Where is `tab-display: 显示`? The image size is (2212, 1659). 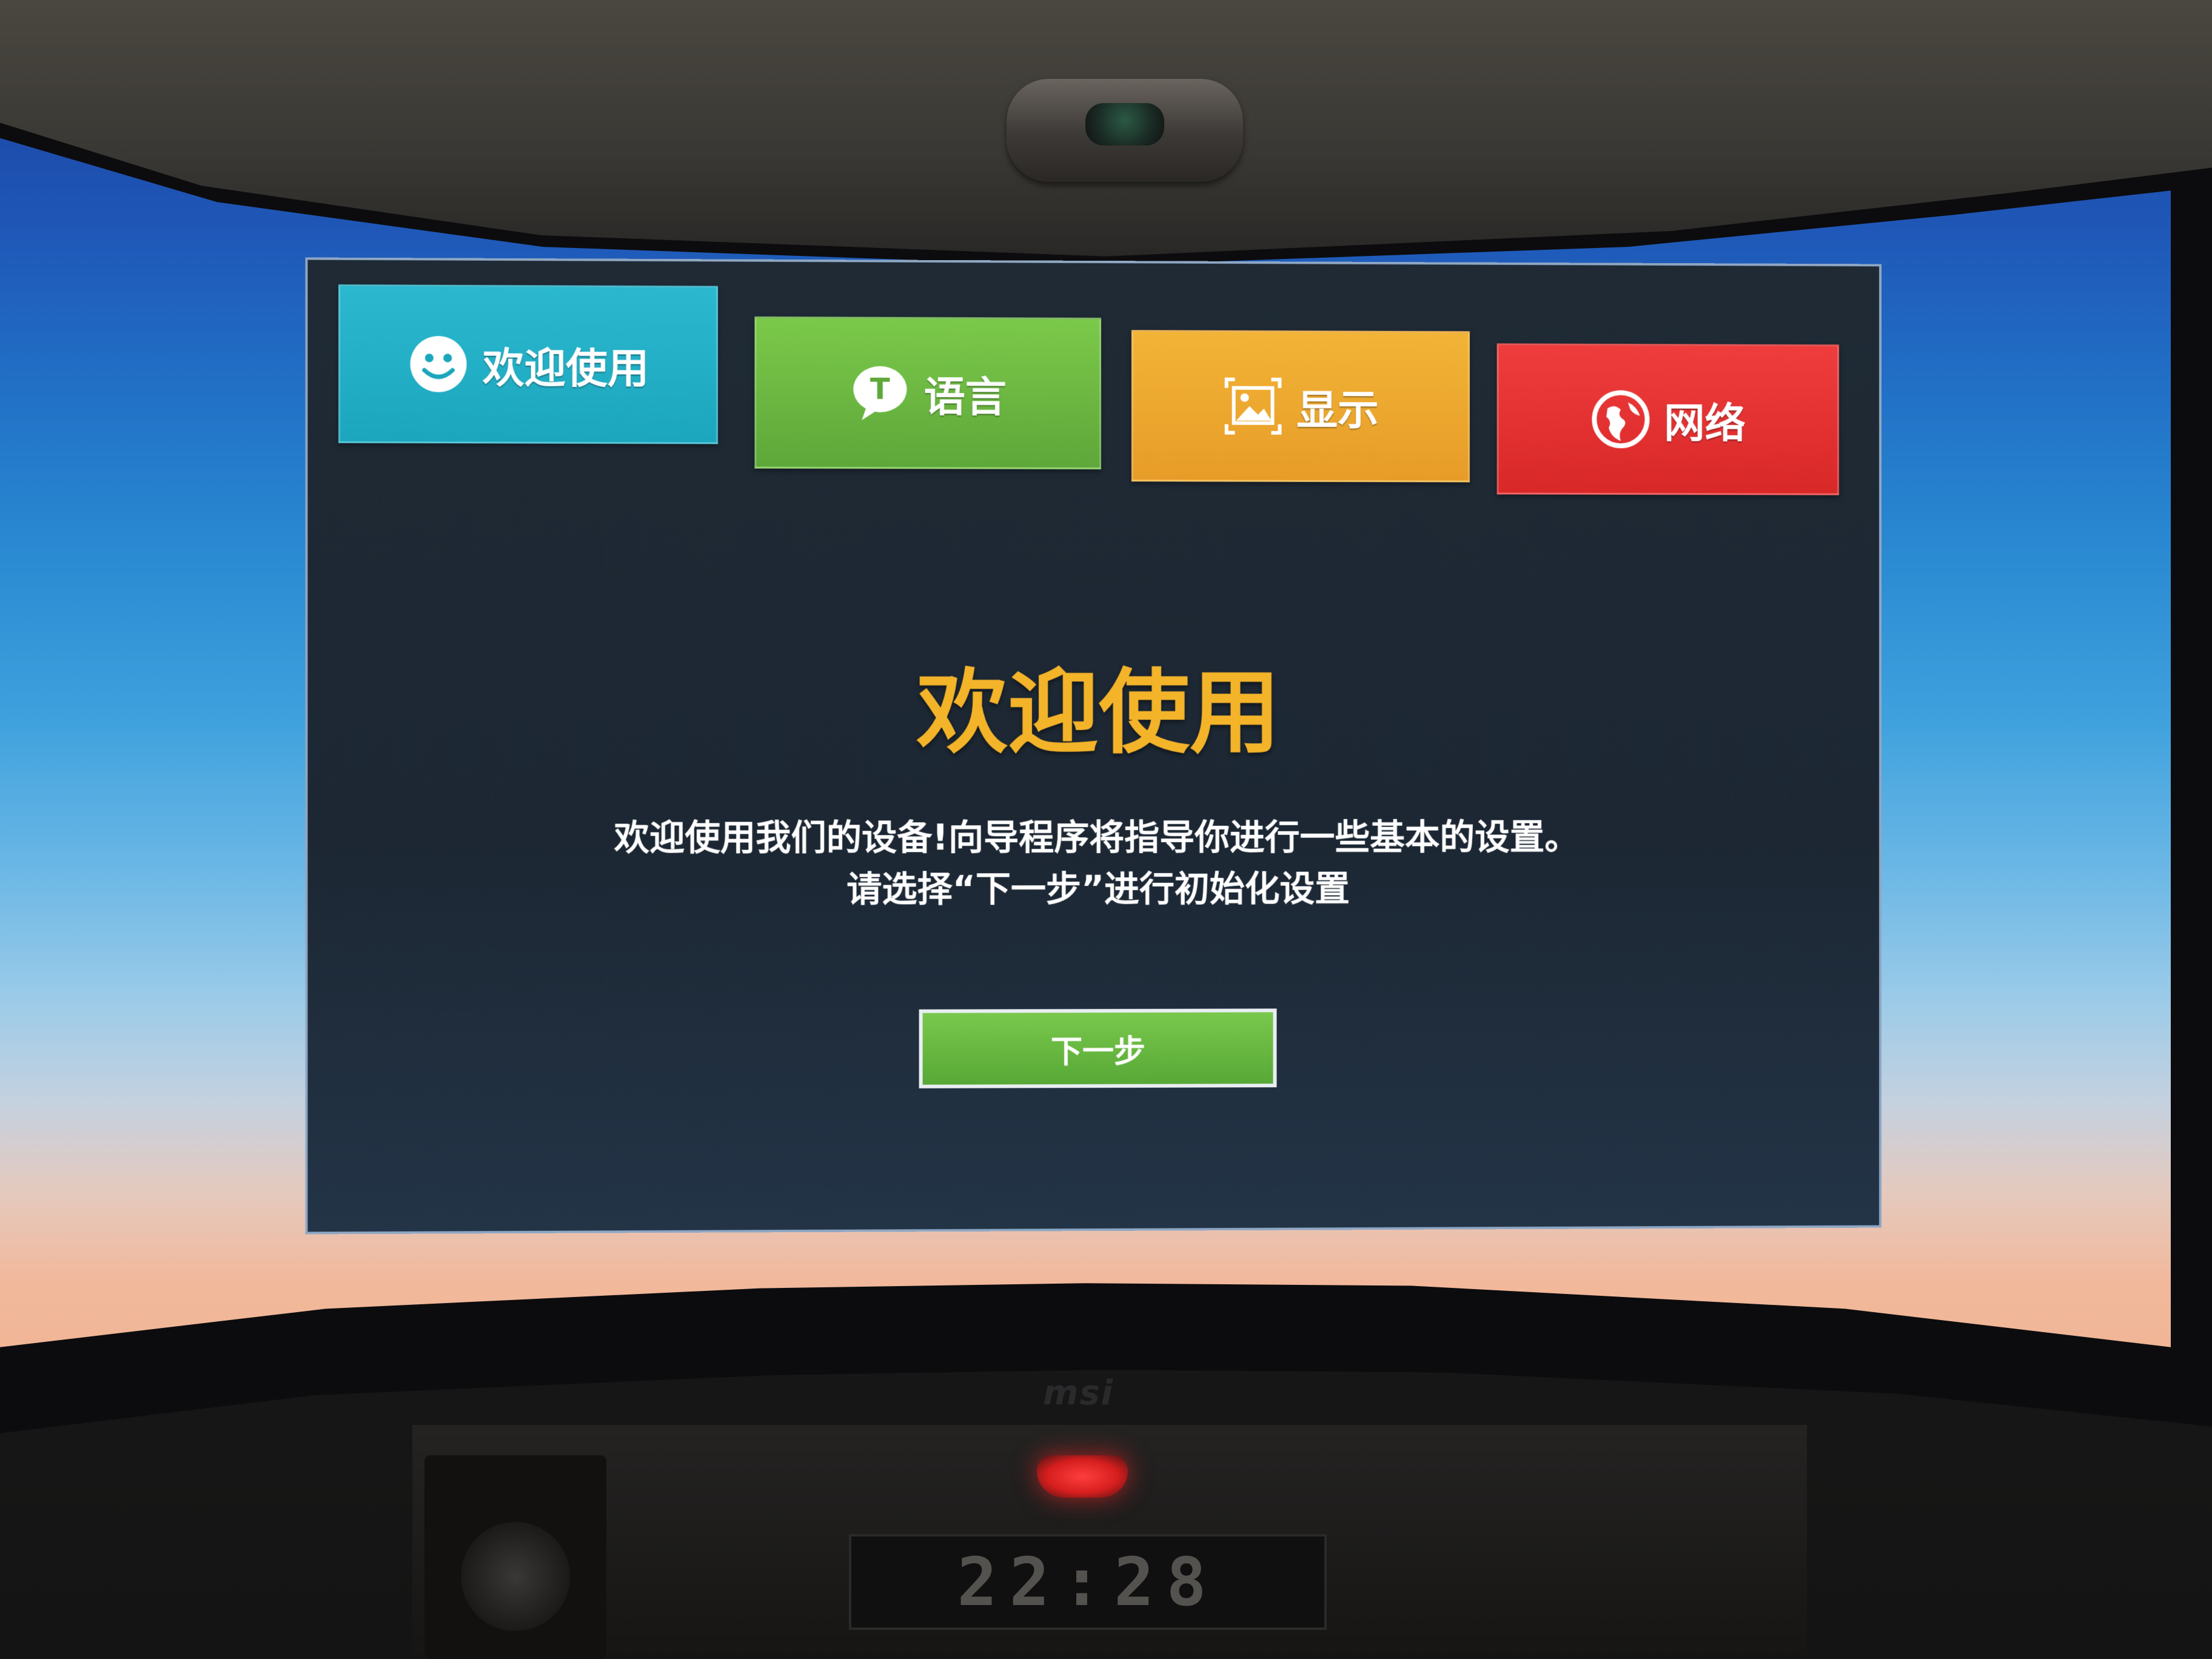
tab-display: 显示 is located at coordinates (1300, 406).